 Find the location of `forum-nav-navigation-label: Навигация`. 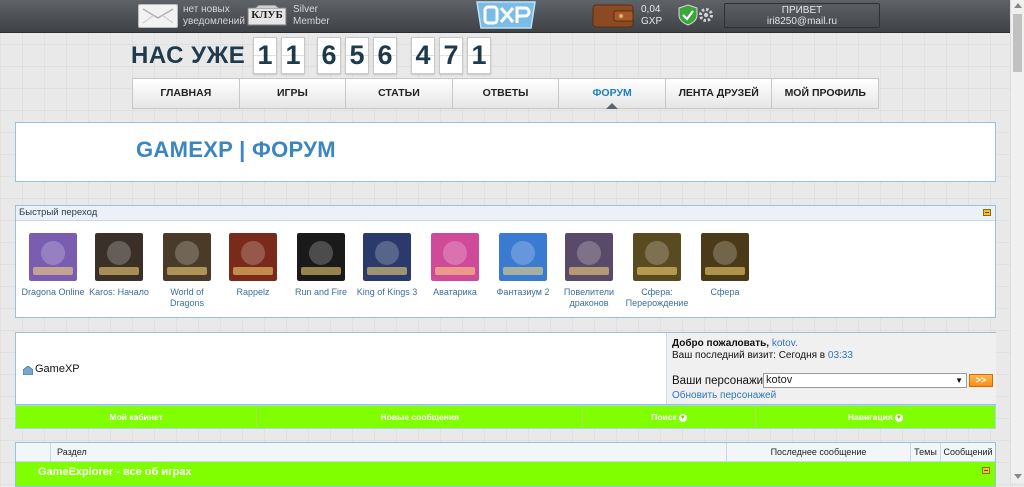

forum-nav-navigation-label: Навигация is located at coordinates (870, 417).